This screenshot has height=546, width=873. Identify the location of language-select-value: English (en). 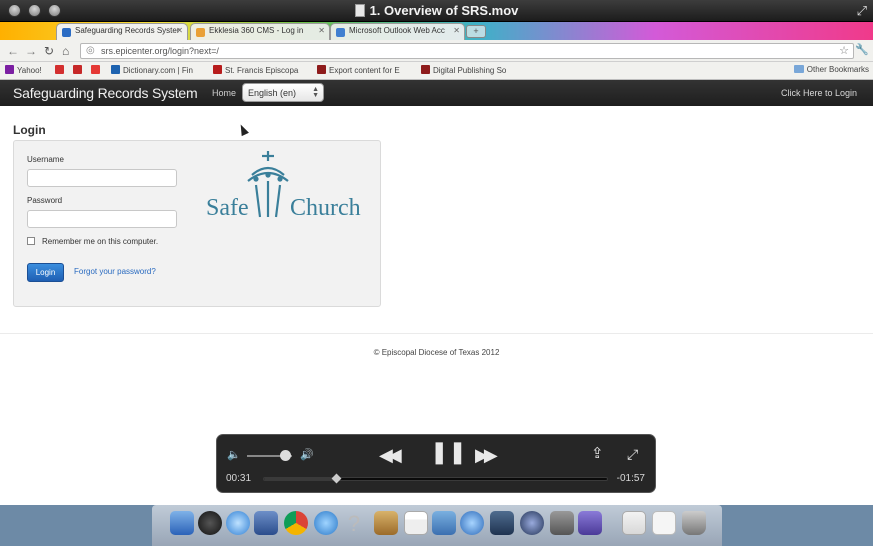
(272, 93).